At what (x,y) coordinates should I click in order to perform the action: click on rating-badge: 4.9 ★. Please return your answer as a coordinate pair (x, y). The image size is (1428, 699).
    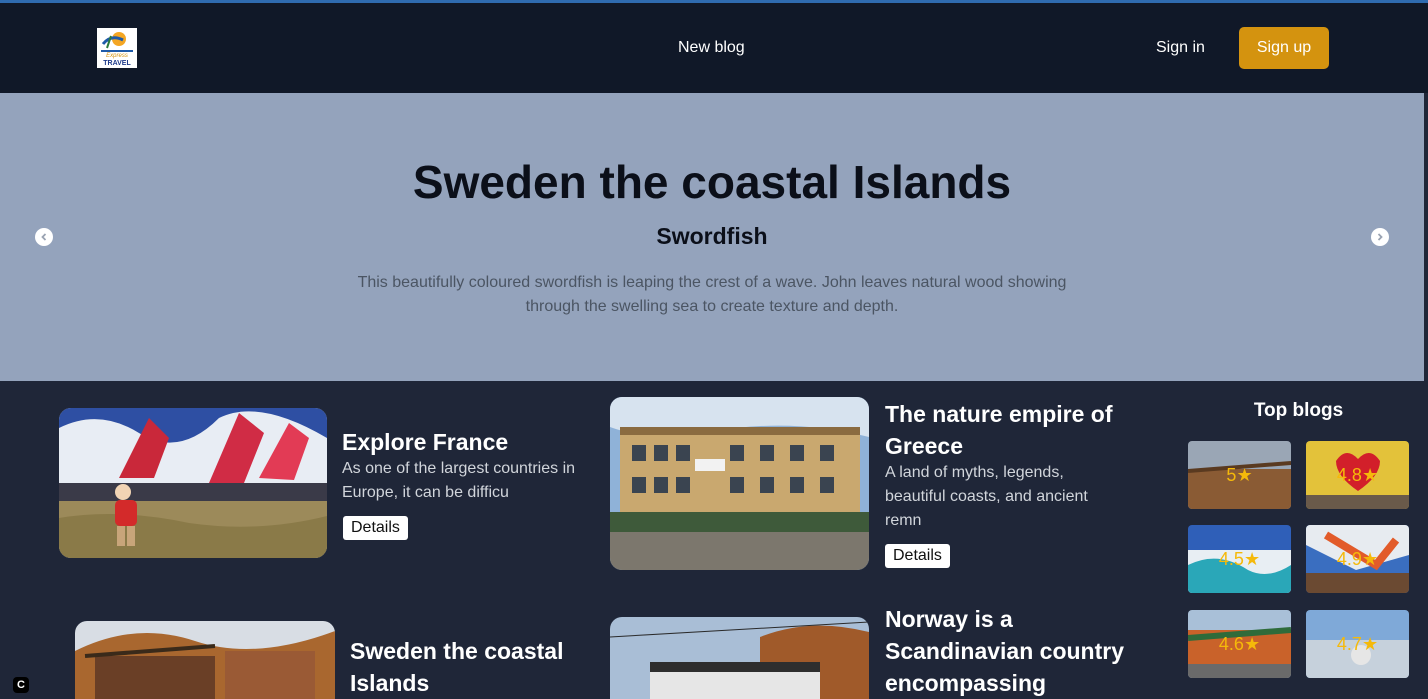
    Looking at the image, I should click on (1357, 558).